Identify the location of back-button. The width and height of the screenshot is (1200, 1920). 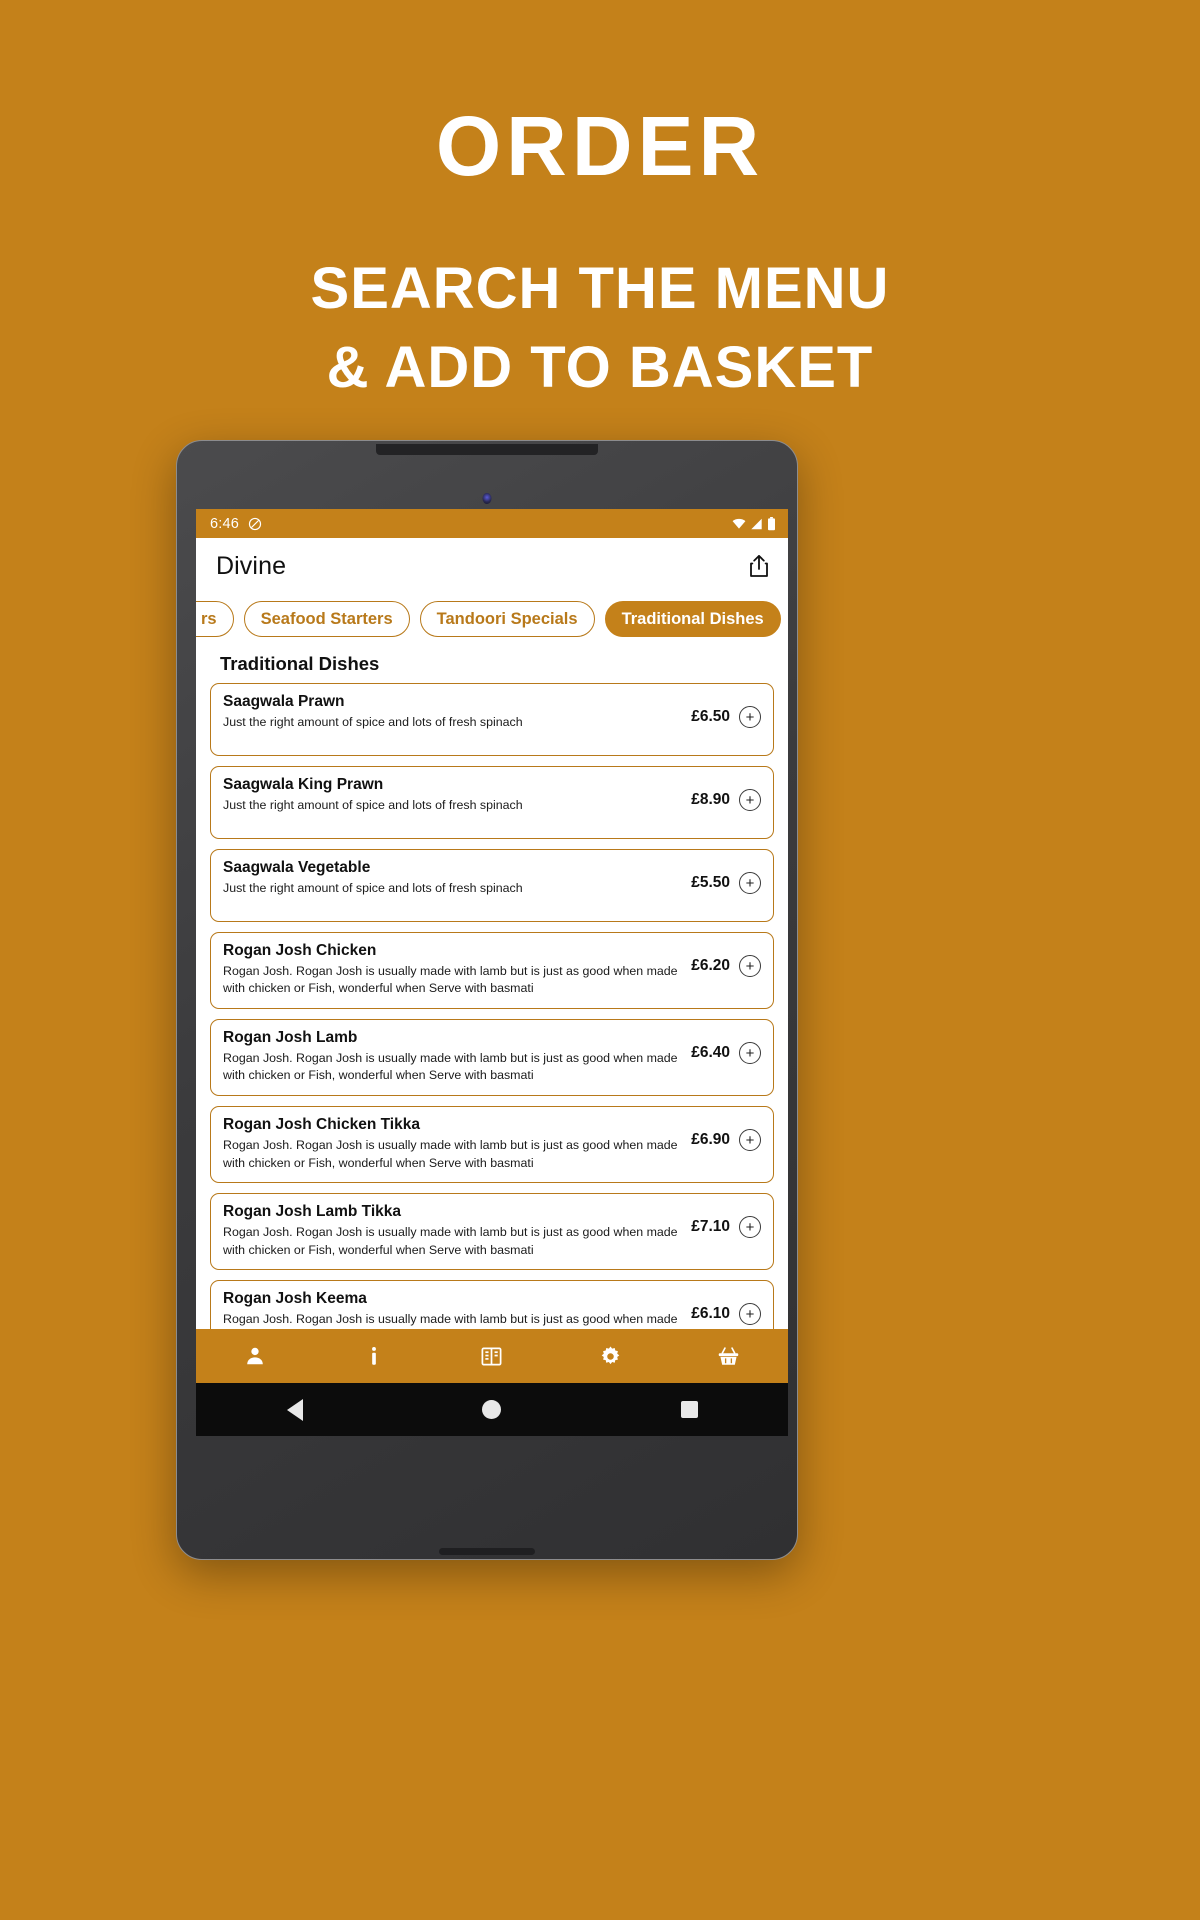
(295, 1409).